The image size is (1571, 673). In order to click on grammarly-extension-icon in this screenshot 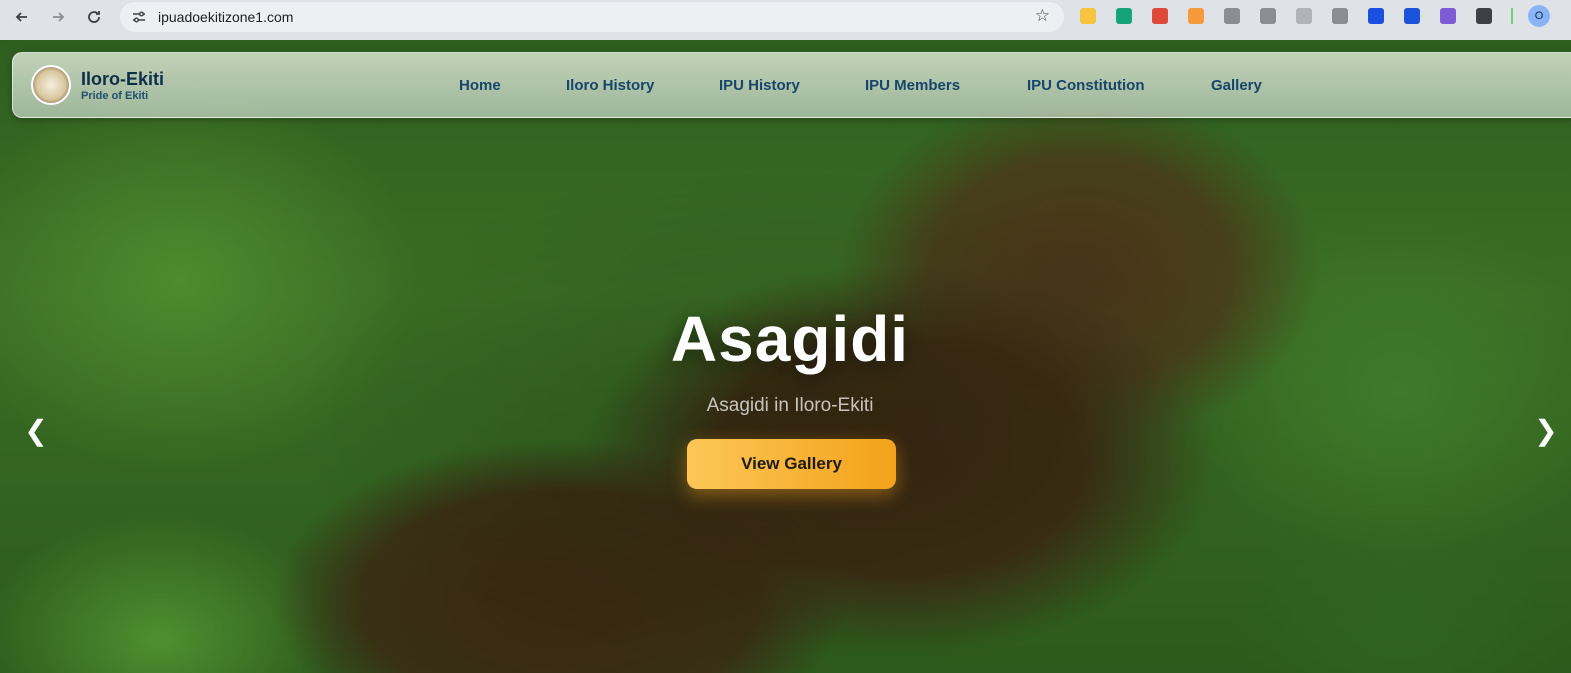, I will do `click(1124, 16)`.